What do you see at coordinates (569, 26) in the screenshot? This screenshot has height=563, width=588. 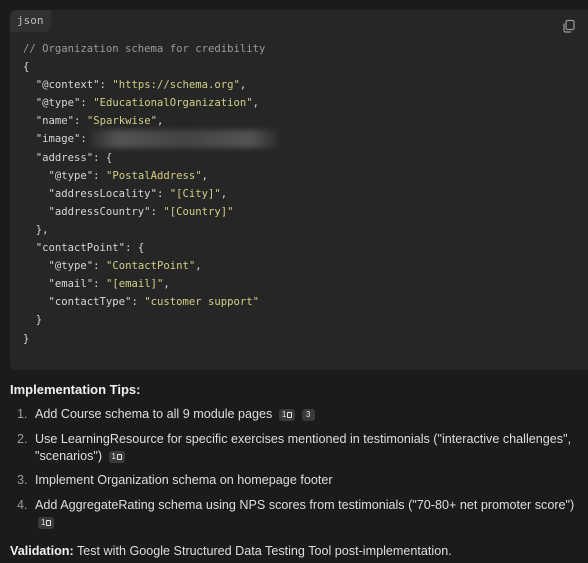 I see `copy-icon` at bounding box center [569, 26].